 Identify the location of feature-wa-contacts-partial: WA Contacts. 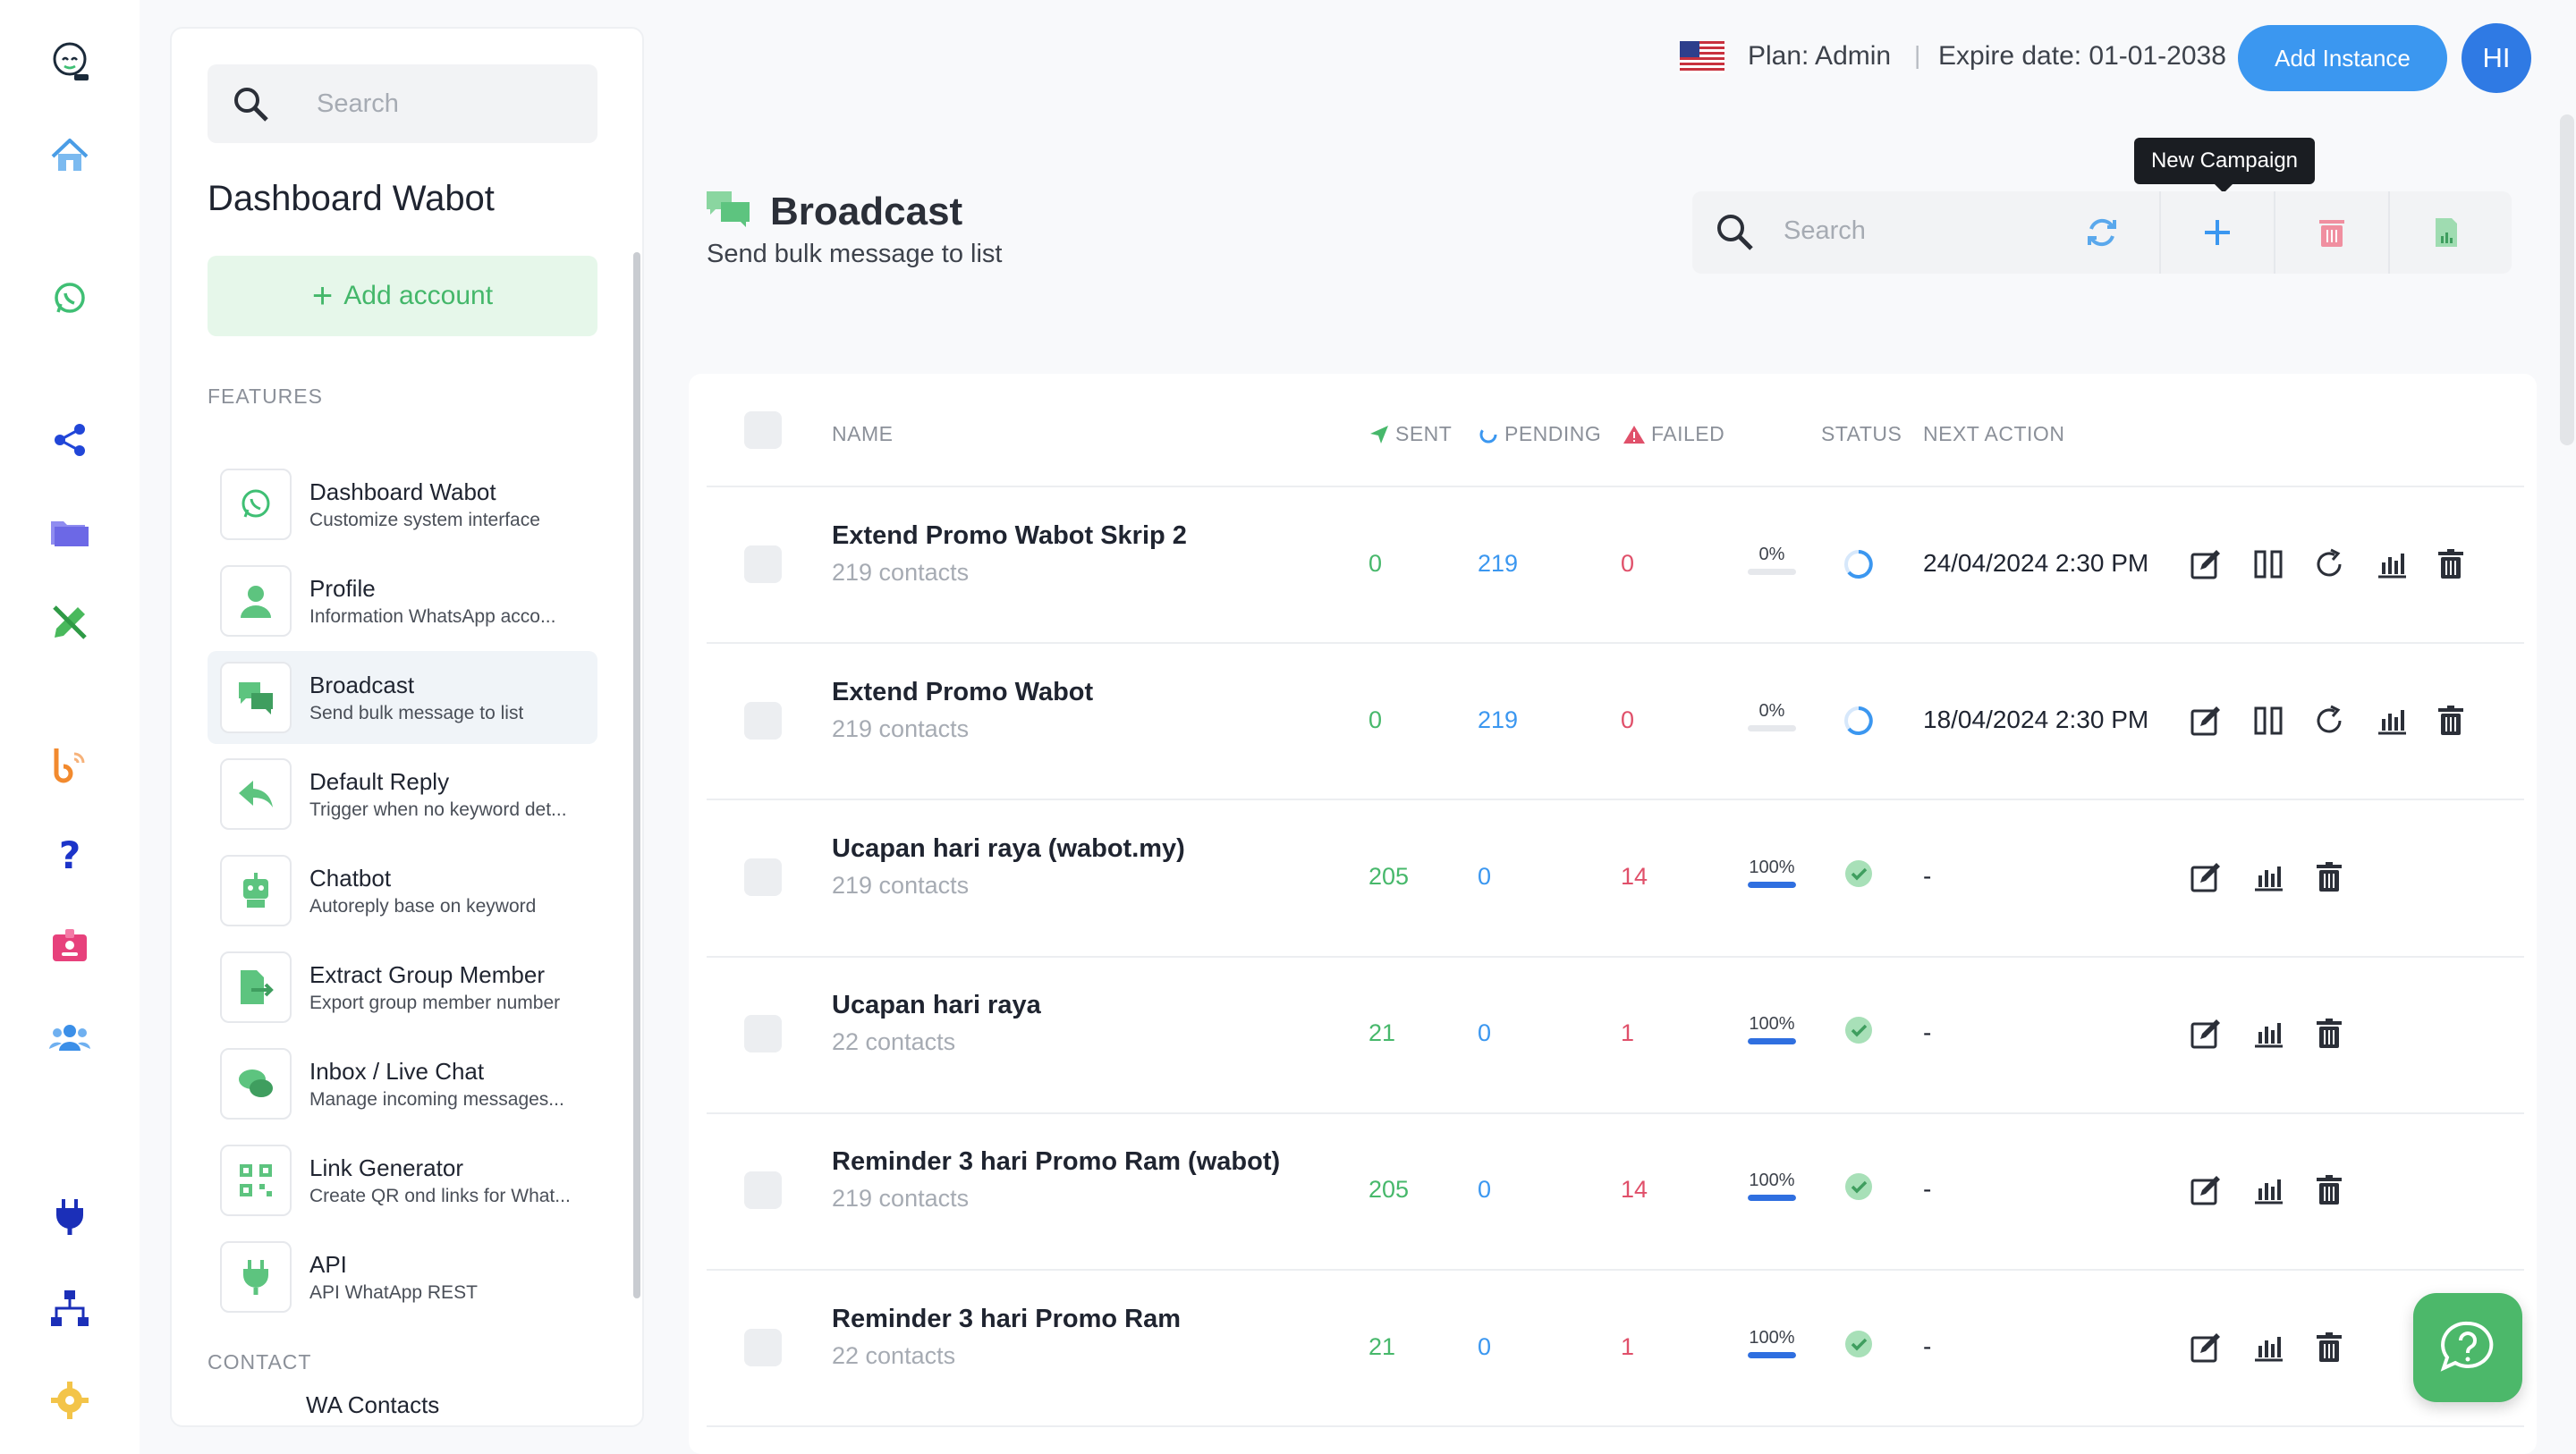
(372, 1405).